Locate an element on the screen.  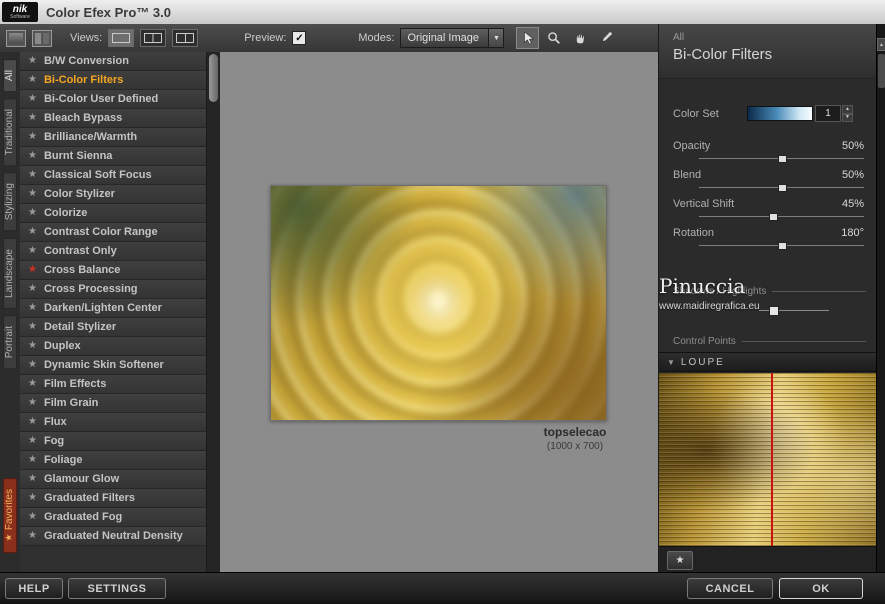
filter-row: ★ Classical Soft Focus is located at coordinates (113, 175).